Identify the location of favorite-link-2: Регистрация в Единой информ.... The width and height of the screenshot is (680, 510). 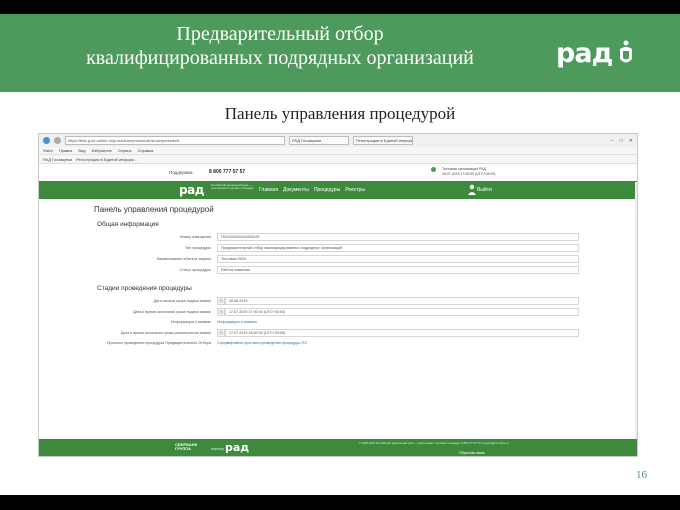
(106, 159).